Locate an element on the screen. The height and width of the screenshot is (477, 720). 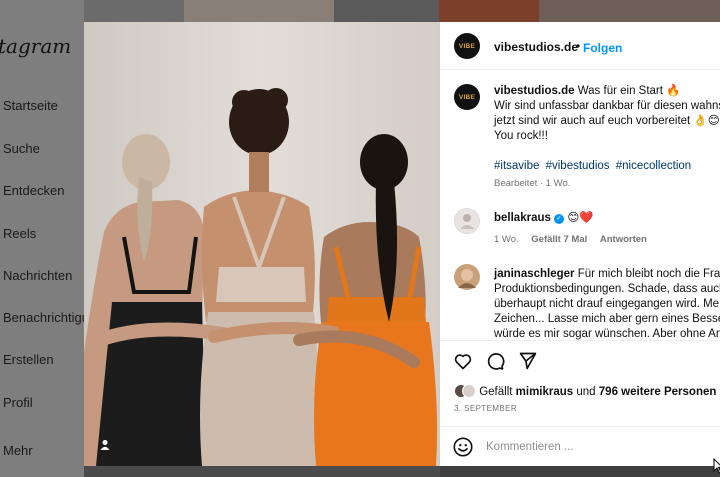
emoji-icon is located at coordinates (463, 447).